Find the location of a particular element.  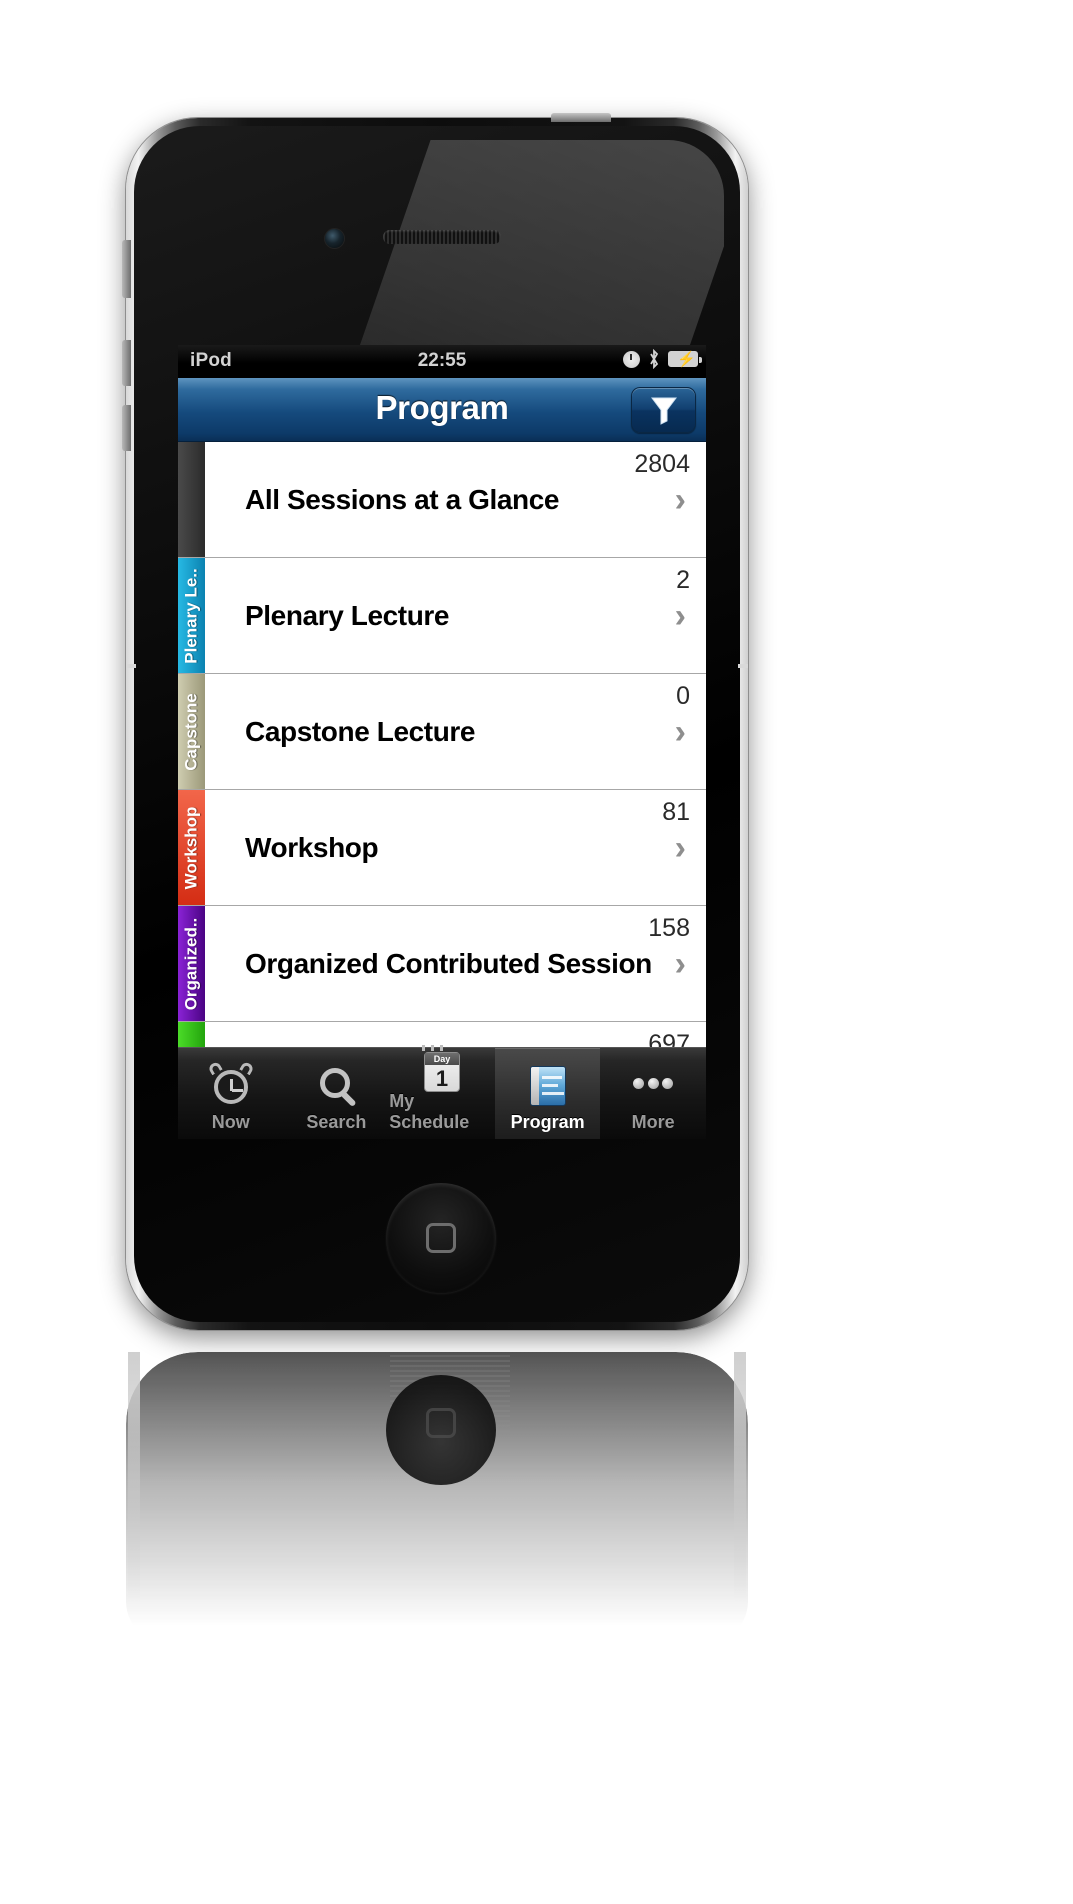

row-body: 0 Capstone Lecture › is located at coordinates (455, 731).